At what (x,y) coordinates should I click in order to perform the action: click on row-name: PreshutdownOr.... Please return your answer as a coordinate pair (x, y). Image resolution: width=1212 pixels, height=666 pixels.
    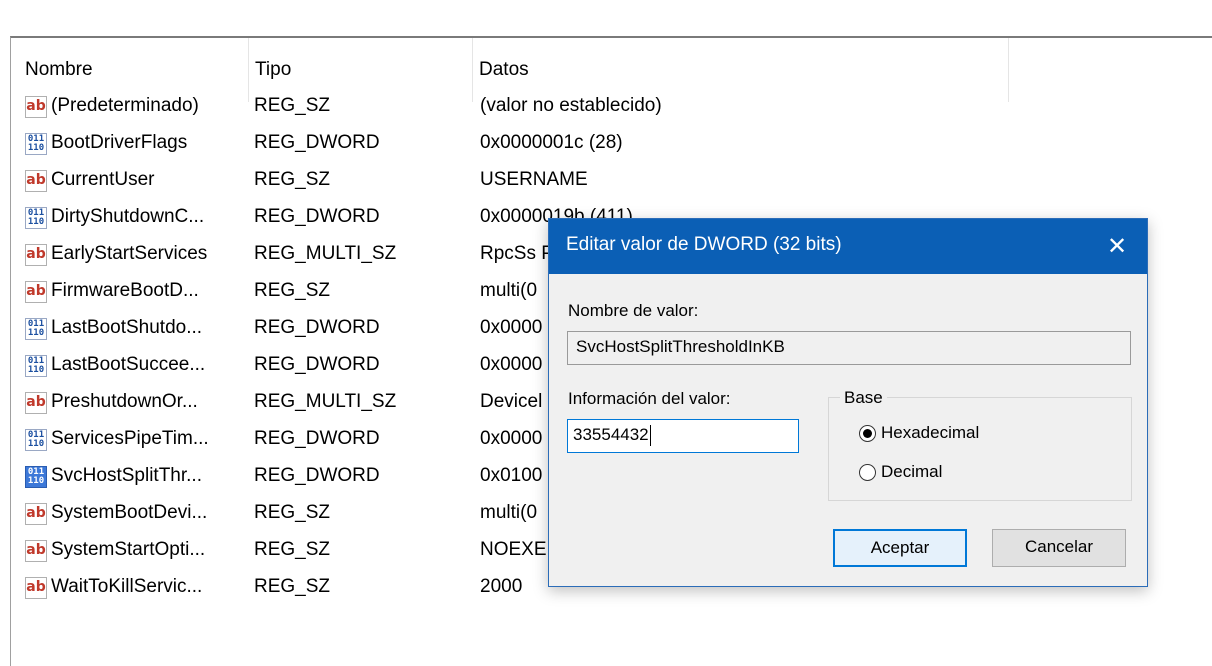
    Looking at the image, I should click on (124, 401).